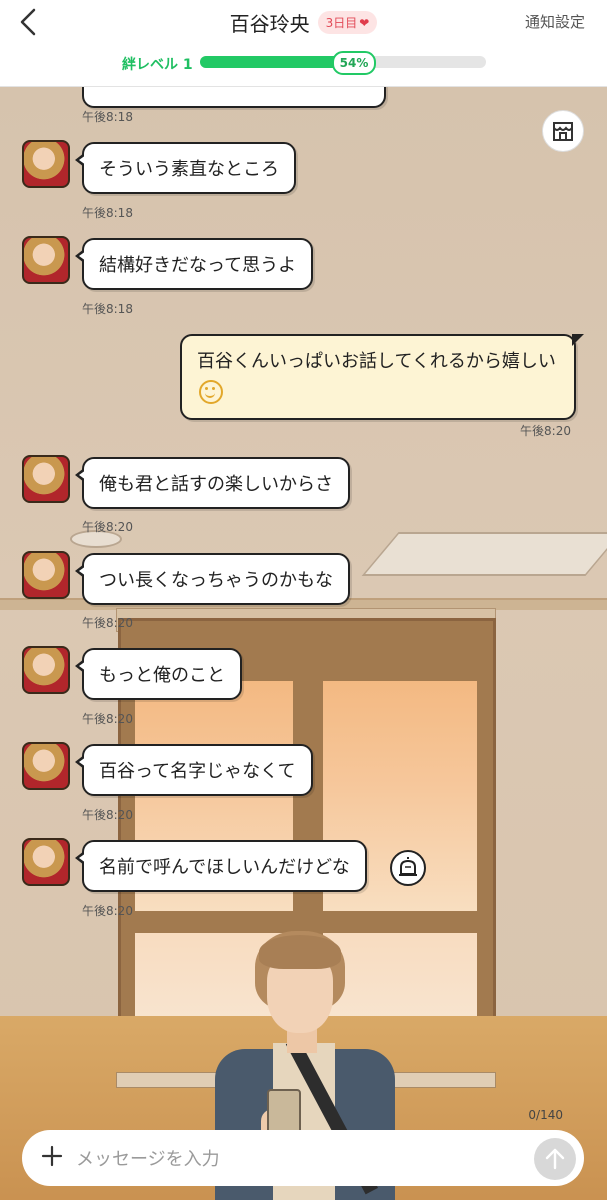 The height and width of the screenshot is (1200, 607). What do you see at coordinates (300, 952) in the screenshot?
I see `character-fringe` at bounding box center [300, 952].